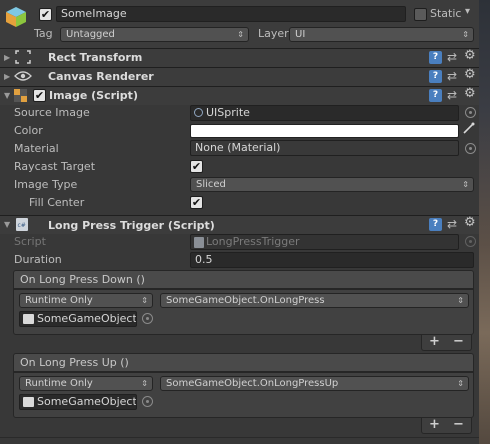  I want to click on static-checkbox, so click(420, 14).